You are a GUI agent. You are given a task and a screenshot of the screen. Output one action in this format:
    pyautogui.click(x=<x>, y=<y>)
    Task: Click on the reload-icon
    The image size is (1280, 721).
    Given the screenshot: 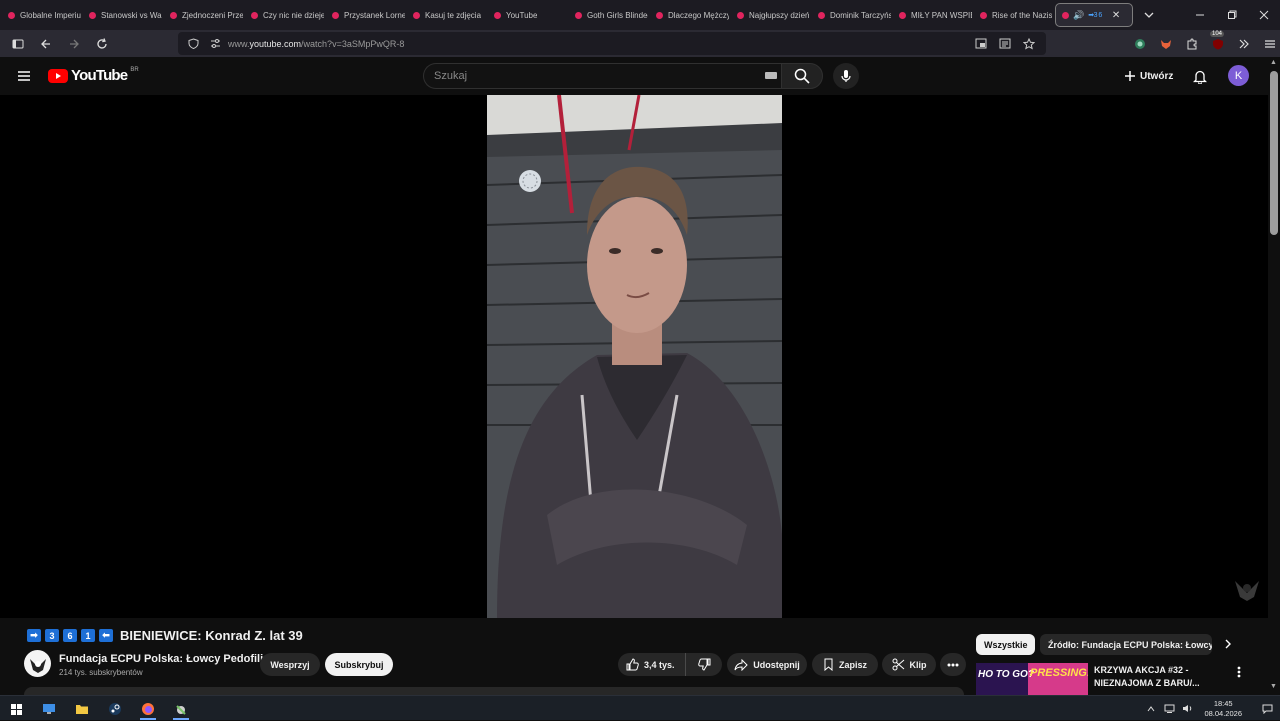 What is the action you would take?
    pyautogui.click(x=102, y=43)
    